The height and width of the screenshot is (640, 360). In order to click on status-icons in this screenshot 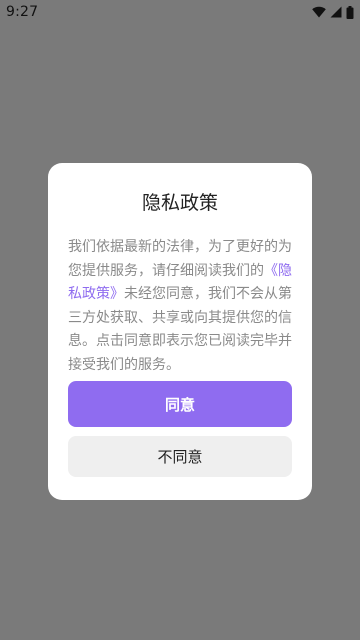, I will do `click(333, 12)`.